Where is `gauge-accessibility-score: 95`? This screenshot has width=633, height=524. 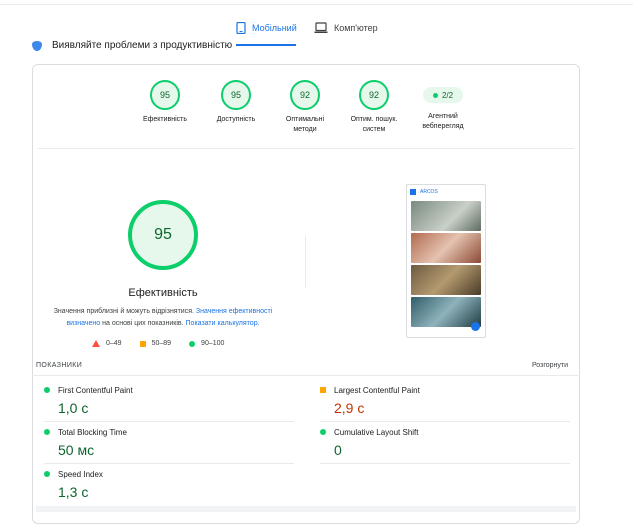 gauge-accessibility-score: 95 is located at coordinates (236, 95).